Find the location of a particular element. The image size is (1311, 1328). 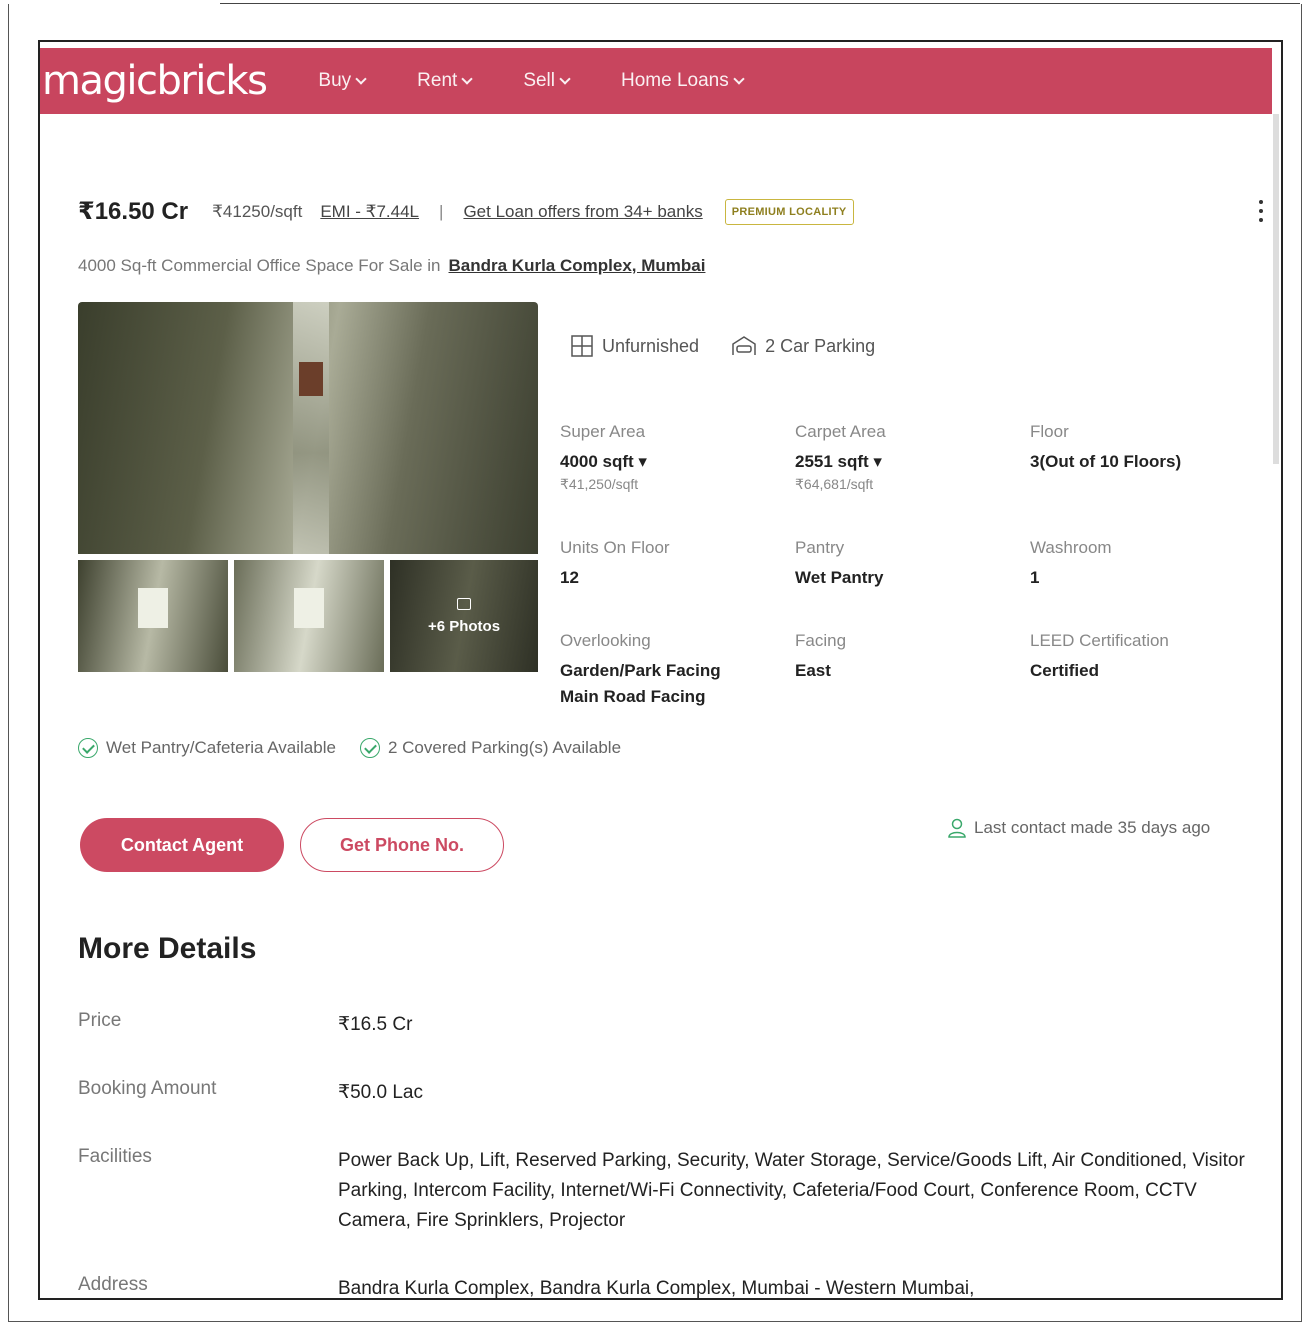

nav-home-loans: Home Loans is located at coordinates (683, 81).